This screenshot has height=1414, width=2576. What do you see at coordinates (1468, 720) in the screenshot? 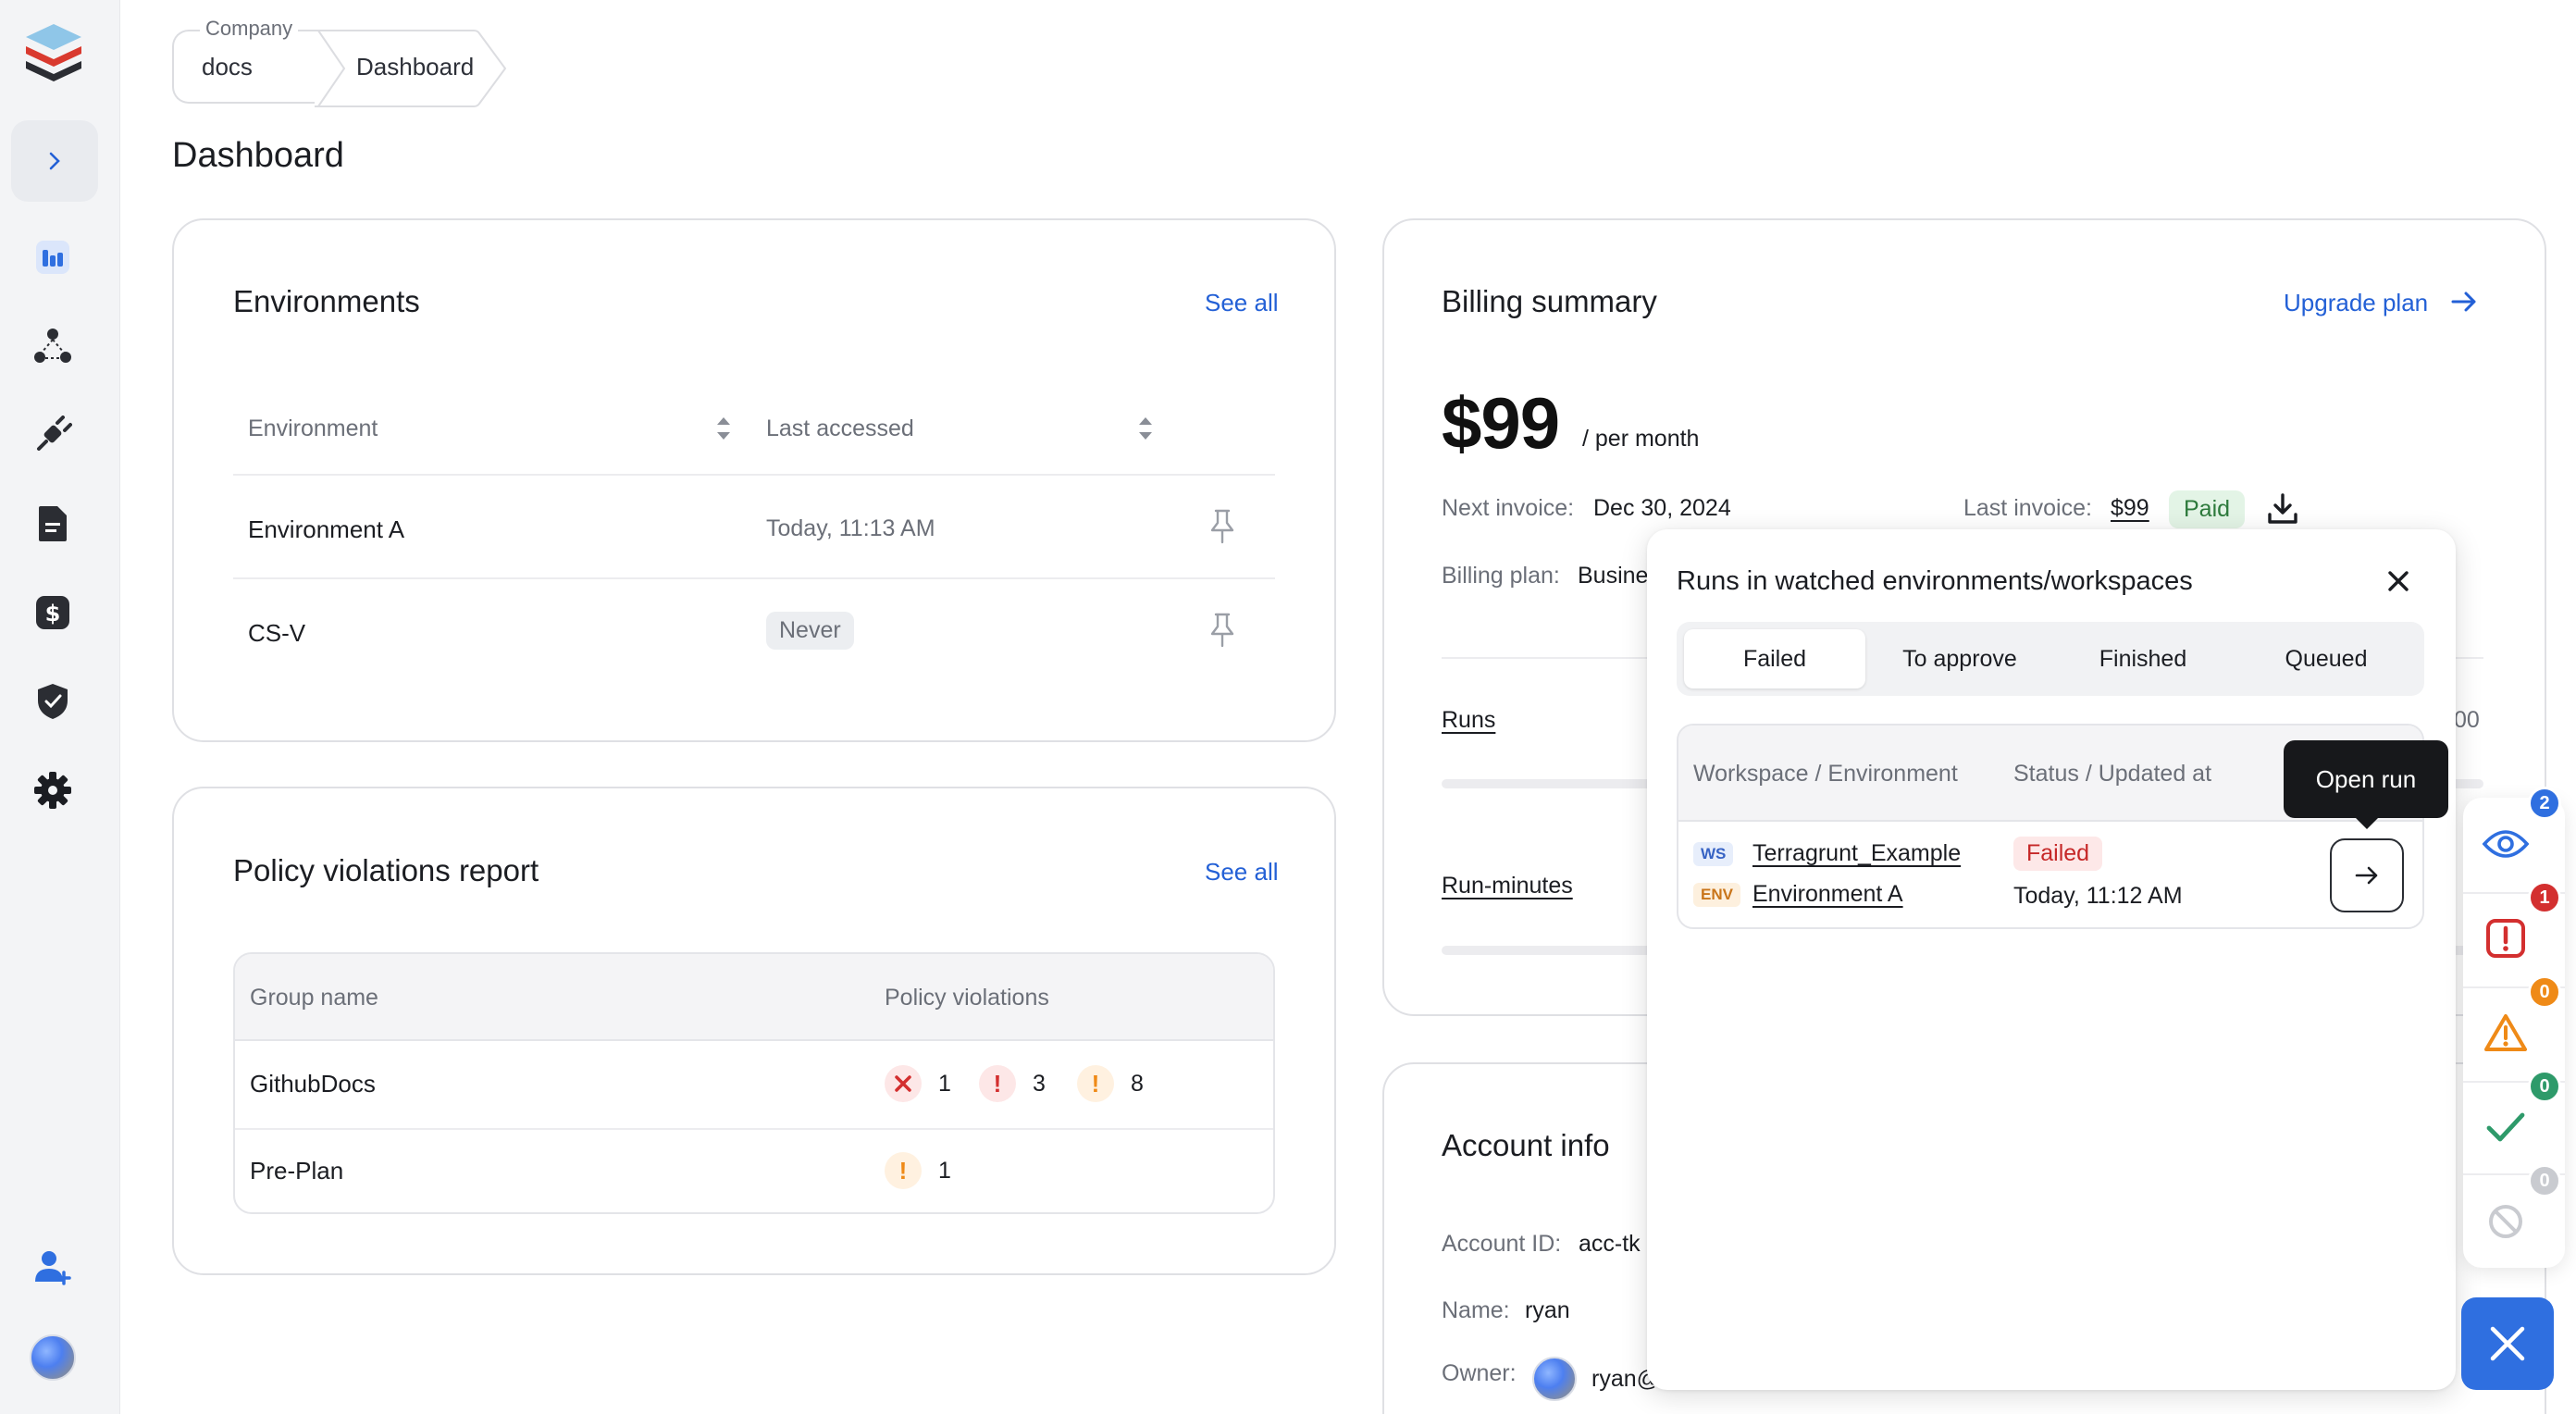
I see `runs-link: Runs` at bounding box center [1468, 720].